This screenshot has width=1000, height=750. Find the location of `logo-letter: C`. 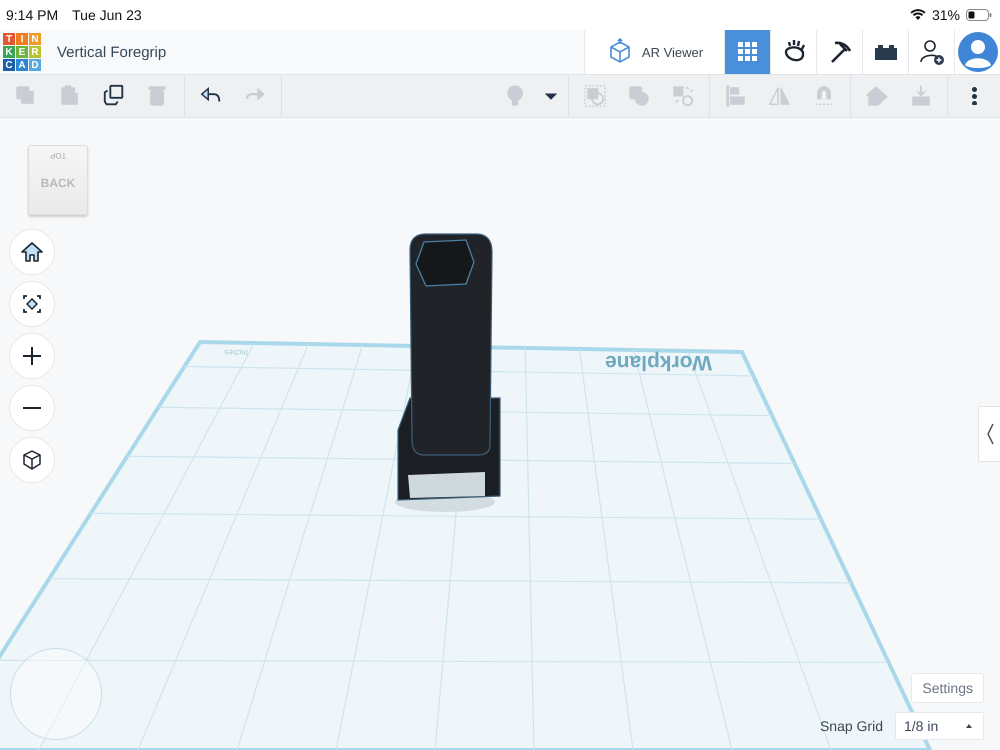

logo-letter: C is located at coordinates (9, 65).